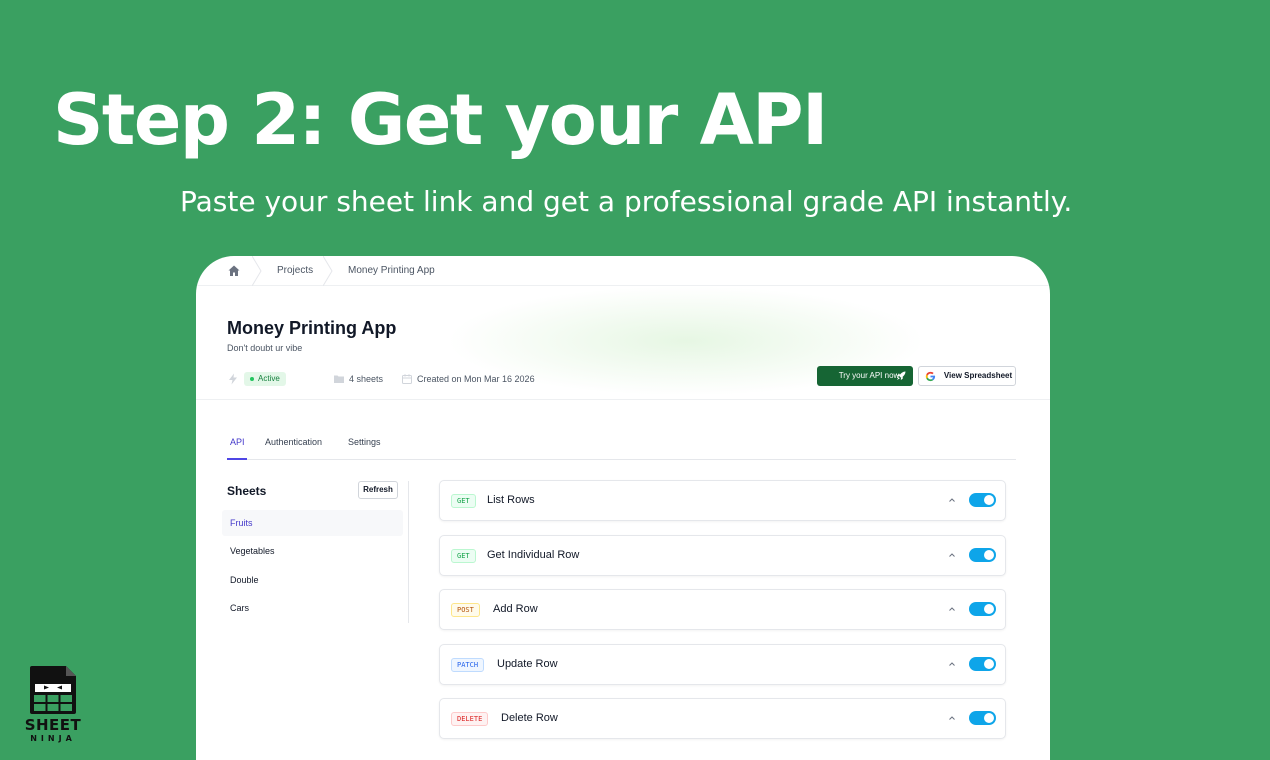  Describe the element at coordinates (722, 555) in the screenshot. I see `endpoint-get-individual-row: GET Get Individual Row` at that location.